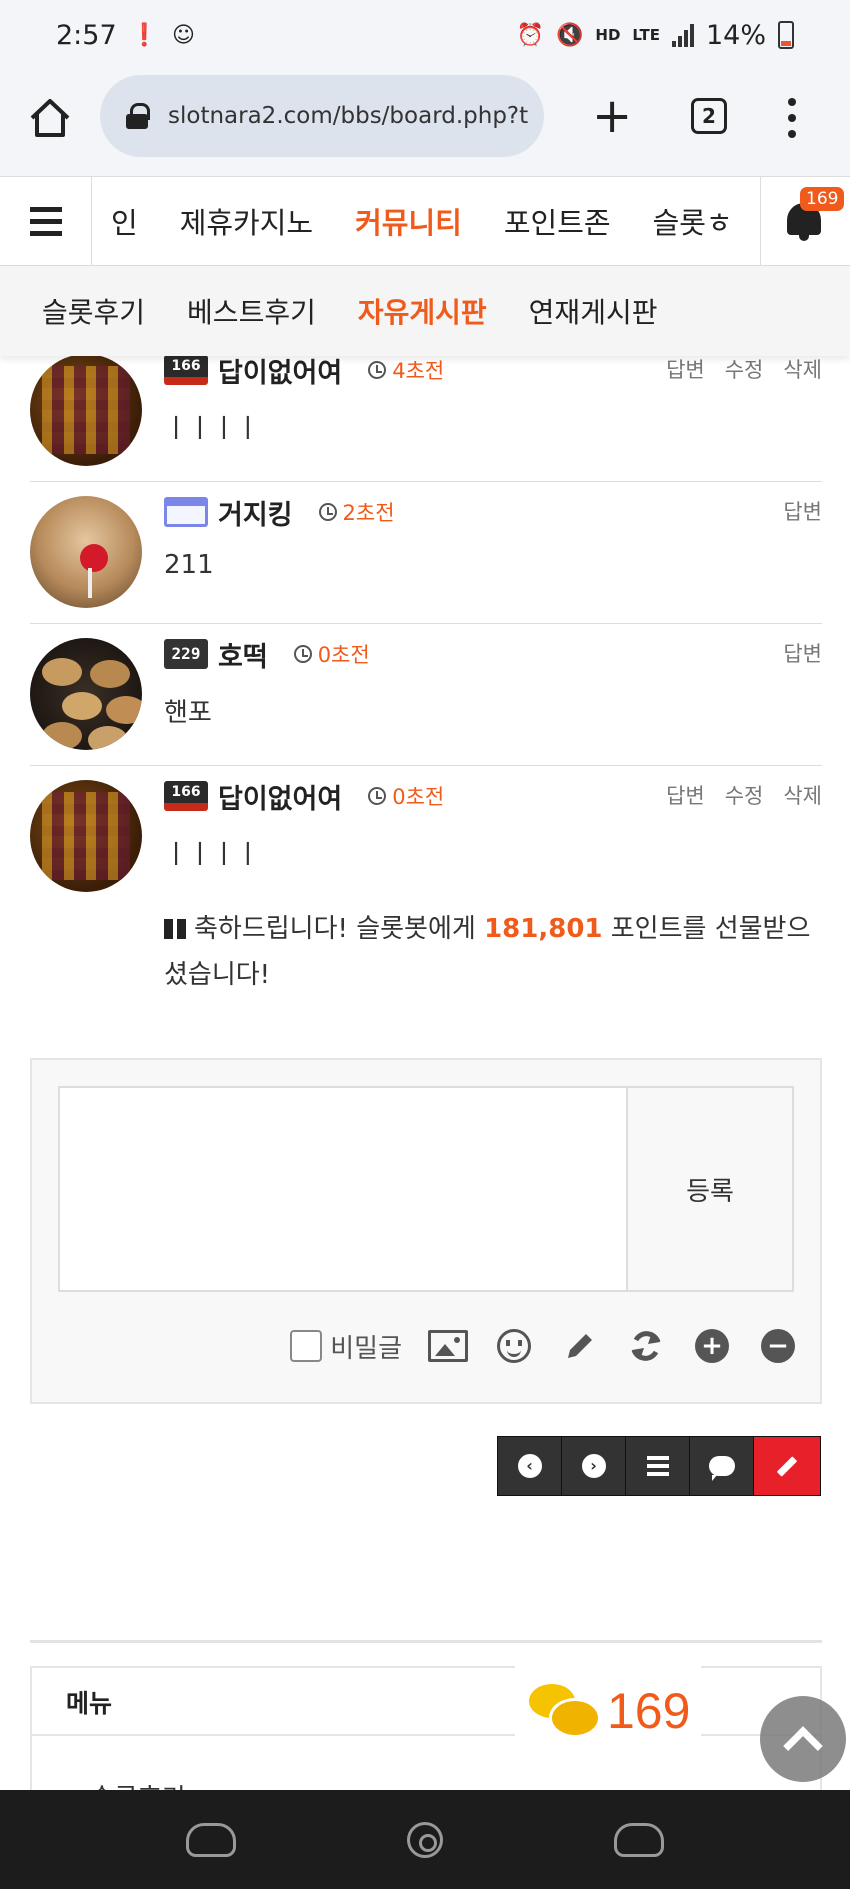 The height and width of the screenshot is (1889, 850). Describe the element at coordinates (322, 116) in the screenshot. I see `address-bar: slotnara2.com/bbs/board.php?t` at that location.